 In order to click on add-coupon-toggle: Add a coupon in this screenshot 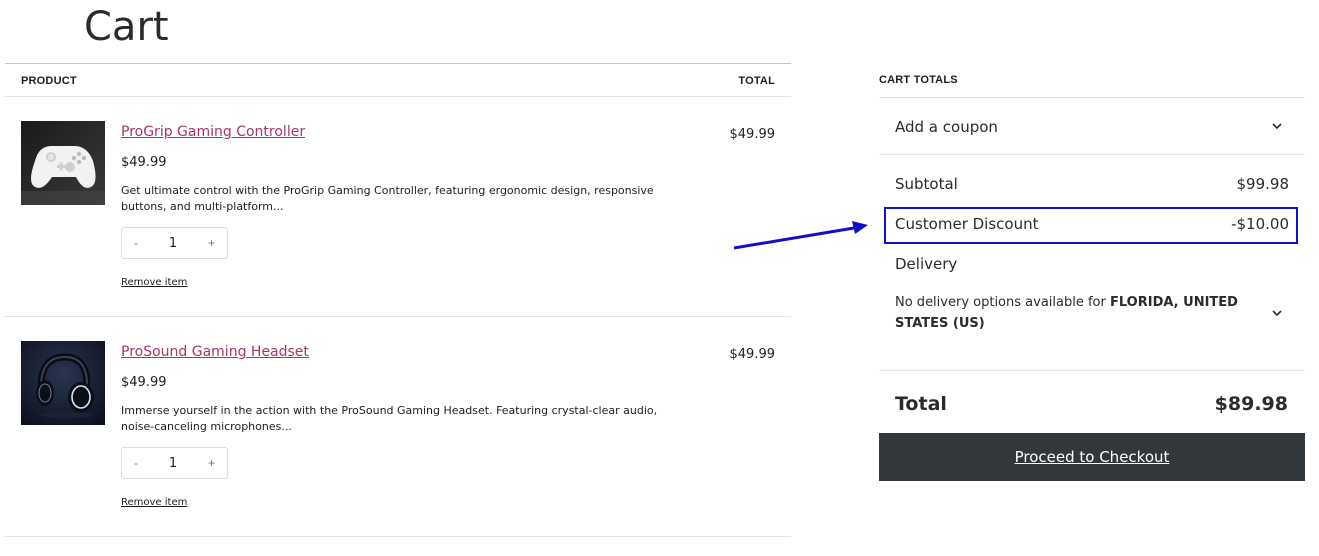, I will do `click(1092, 126)`.